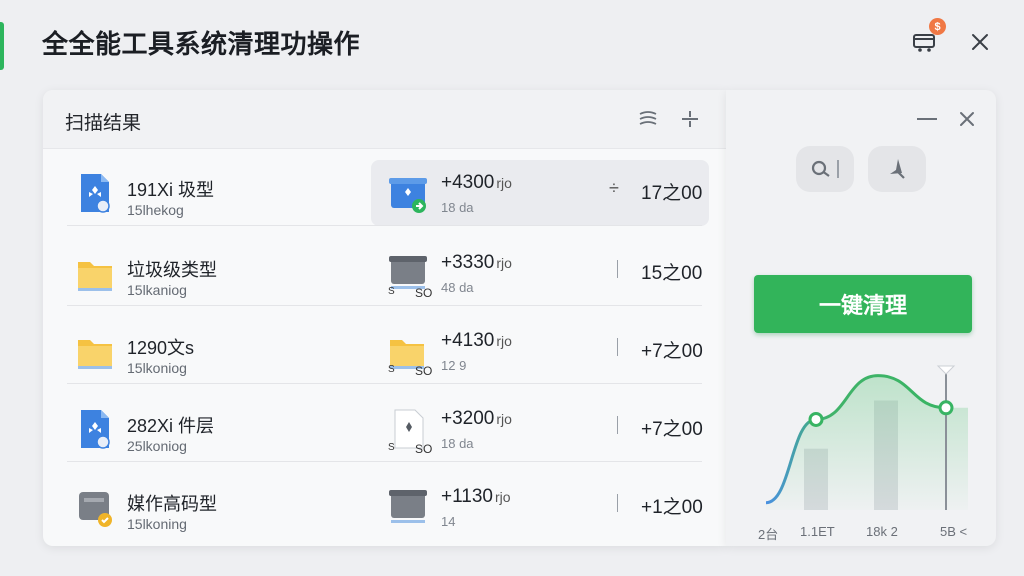 This screenshot has height=576, width=1024. I want to click on row-subtitle: 15lhekog, so click(155, 210).